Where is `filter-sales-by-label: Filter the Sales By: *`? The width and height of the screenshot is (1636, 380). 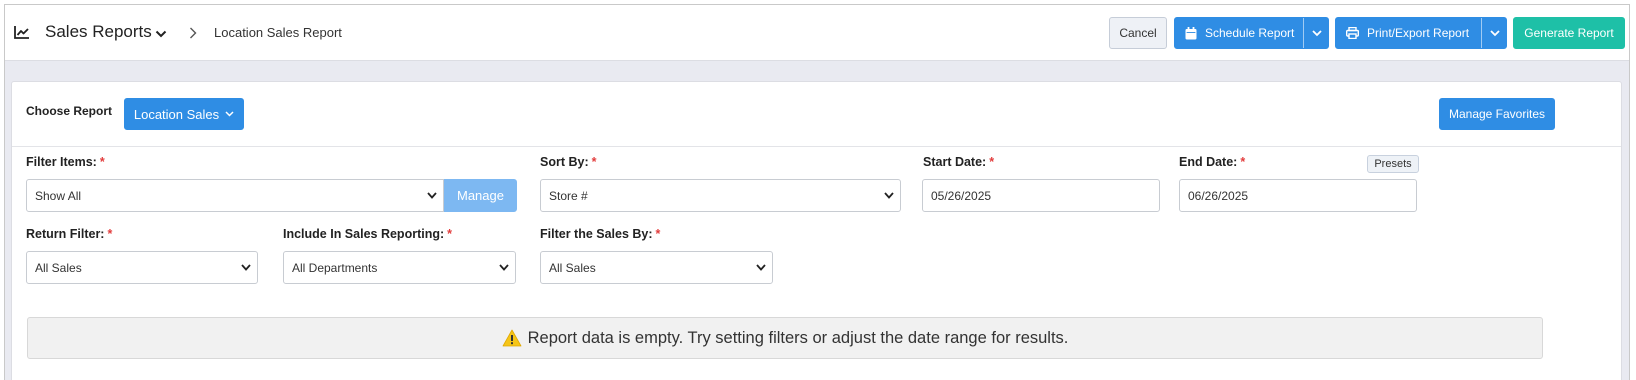 filter-sales-by-label: Filter the Sales By: * is located at coordinates (600, 234).